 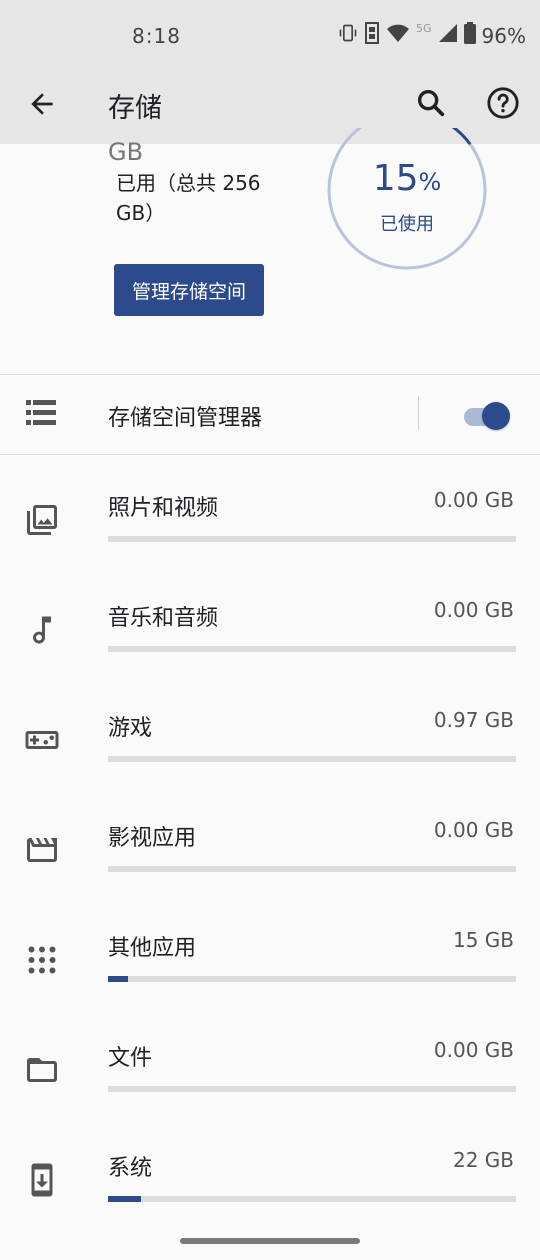 I want to click on category-row-files: 文件 0.00 GB, so click(x=270, y=1071).